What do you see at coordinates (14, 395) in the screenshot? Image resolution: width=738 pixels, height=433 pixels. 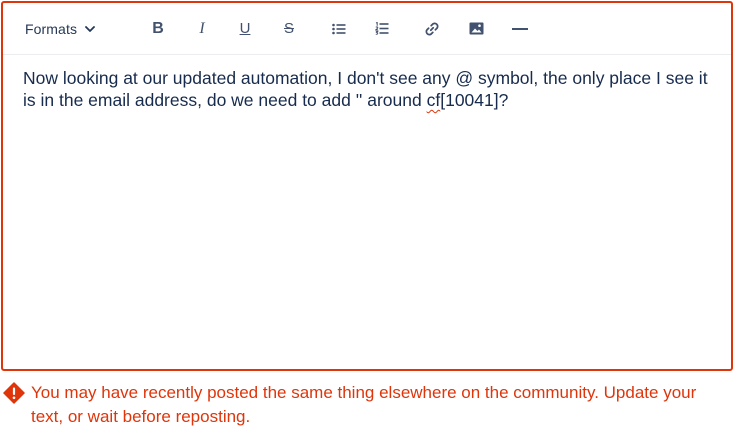 I see `error-icon` at bounding box center [14, 395].